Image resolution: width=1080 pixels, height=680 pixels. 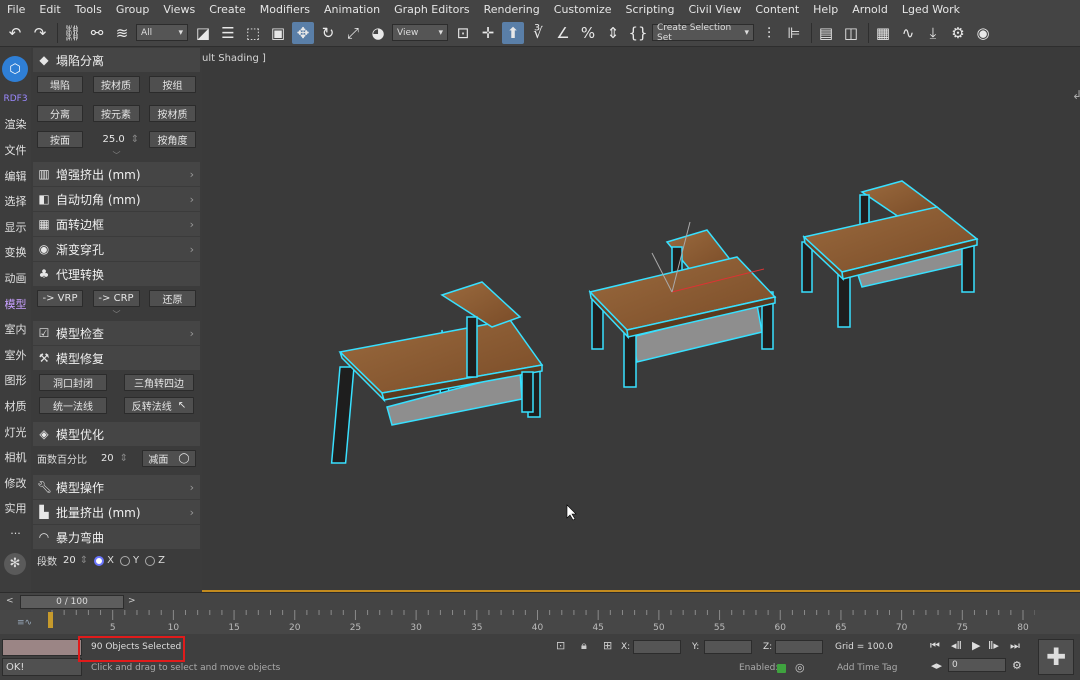 What do you see at coordinates (133, 9) in the screenshot?
I see `menu-group: Group` at bounding box center [133, 9].